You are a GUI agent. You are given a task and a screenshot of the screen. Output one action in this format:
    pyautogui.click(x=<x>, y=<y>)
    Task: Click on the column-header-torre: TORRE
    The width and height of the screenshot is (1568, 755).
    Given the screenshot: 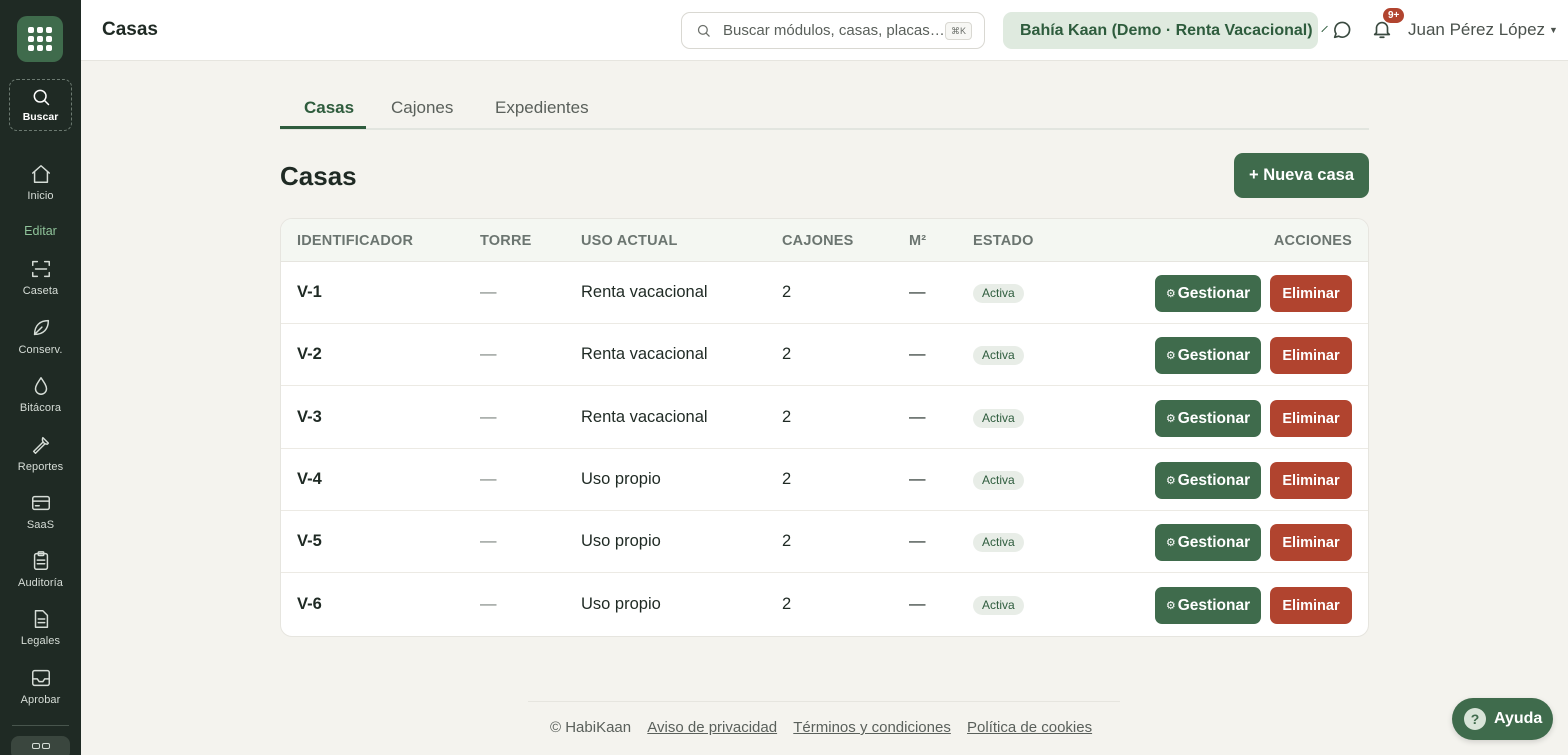 What is the action you would take?
    pyautogui.click(x=506, y=241)
    